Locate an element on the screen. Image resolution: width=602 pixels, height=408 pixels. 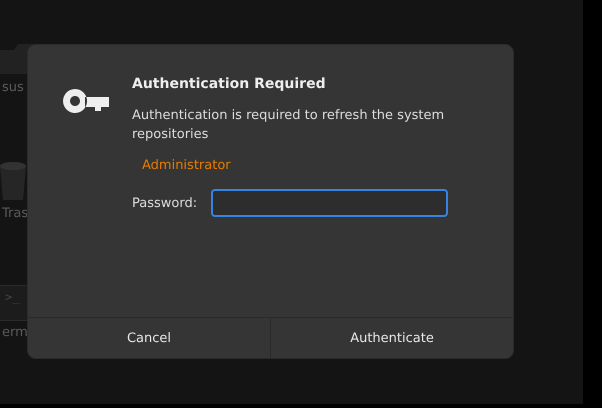
dialog-message: Authentication is required to refresh the system repositories is located at coordinates (289, 125).